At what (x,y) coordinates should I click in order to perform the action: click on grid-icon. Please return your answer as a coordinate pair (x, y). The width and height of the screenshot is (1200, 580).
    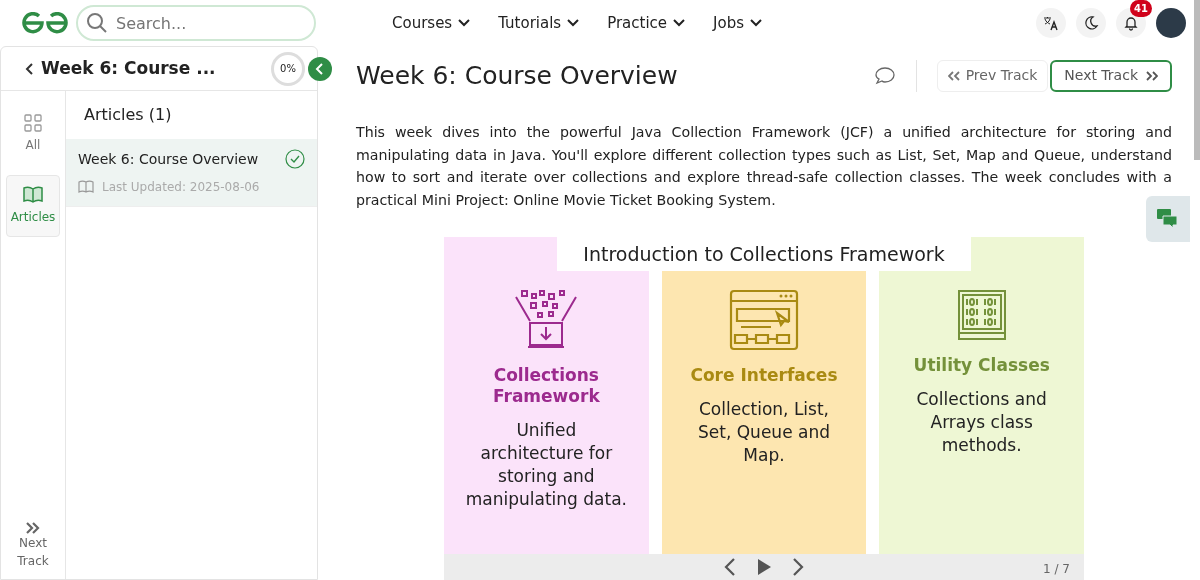
    Looking at the image, I should click on (33, 123).